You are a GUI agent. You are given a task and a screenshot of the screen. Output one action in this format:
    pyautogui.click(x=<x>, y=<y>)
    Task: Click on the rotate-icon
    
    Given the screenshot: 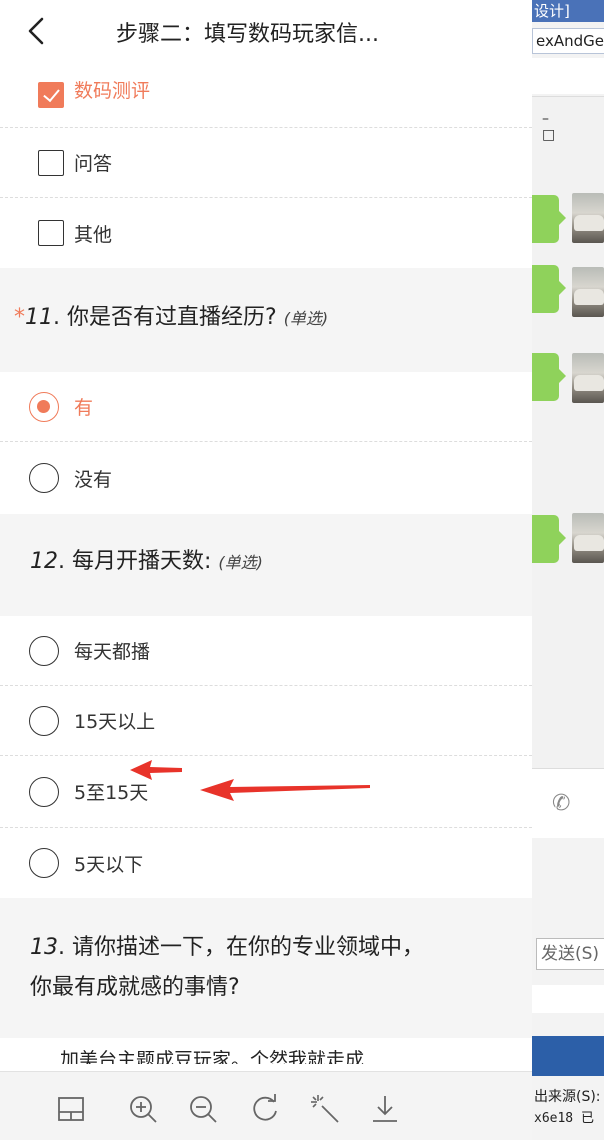 What is the action you would take?
    pyautogui.click(x=265, y=1109)
    